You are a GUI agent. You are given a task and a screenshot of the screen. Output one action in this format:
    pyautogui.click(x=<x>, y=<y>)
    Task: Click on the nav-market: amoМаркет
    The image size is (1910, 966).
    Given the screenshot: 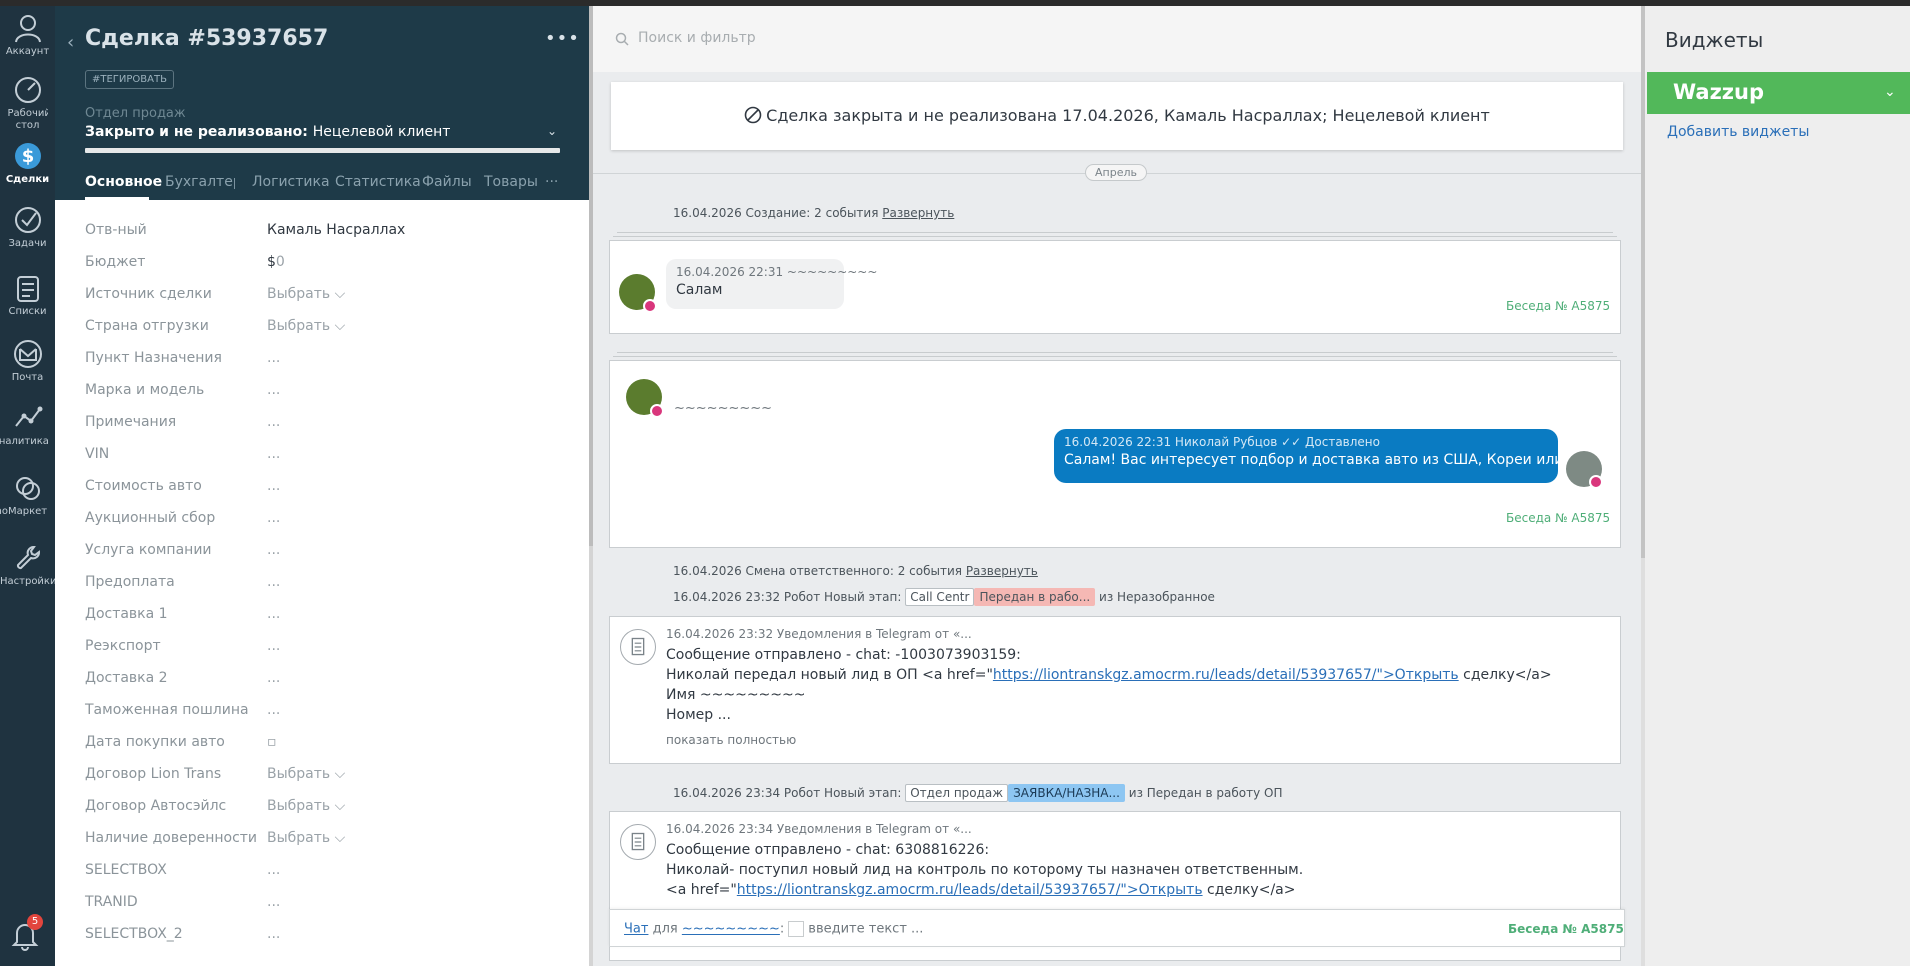 What is the action you would take?
    pyautogui.click(x=27, y=495)
    